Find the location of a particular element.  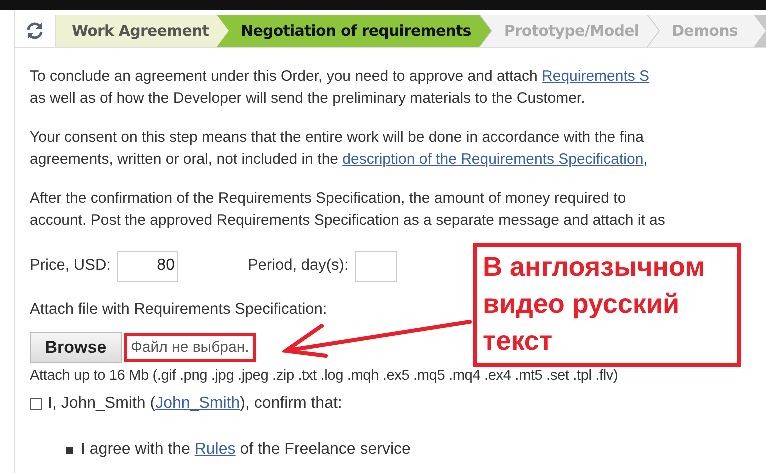

step-tab: Negotiation of requirements is located at coordinates (354, 31).